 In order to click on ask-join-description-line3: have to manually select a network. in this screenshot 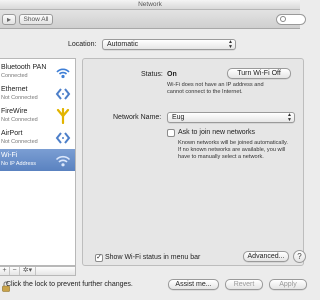, I will do `click(221, 157)`.